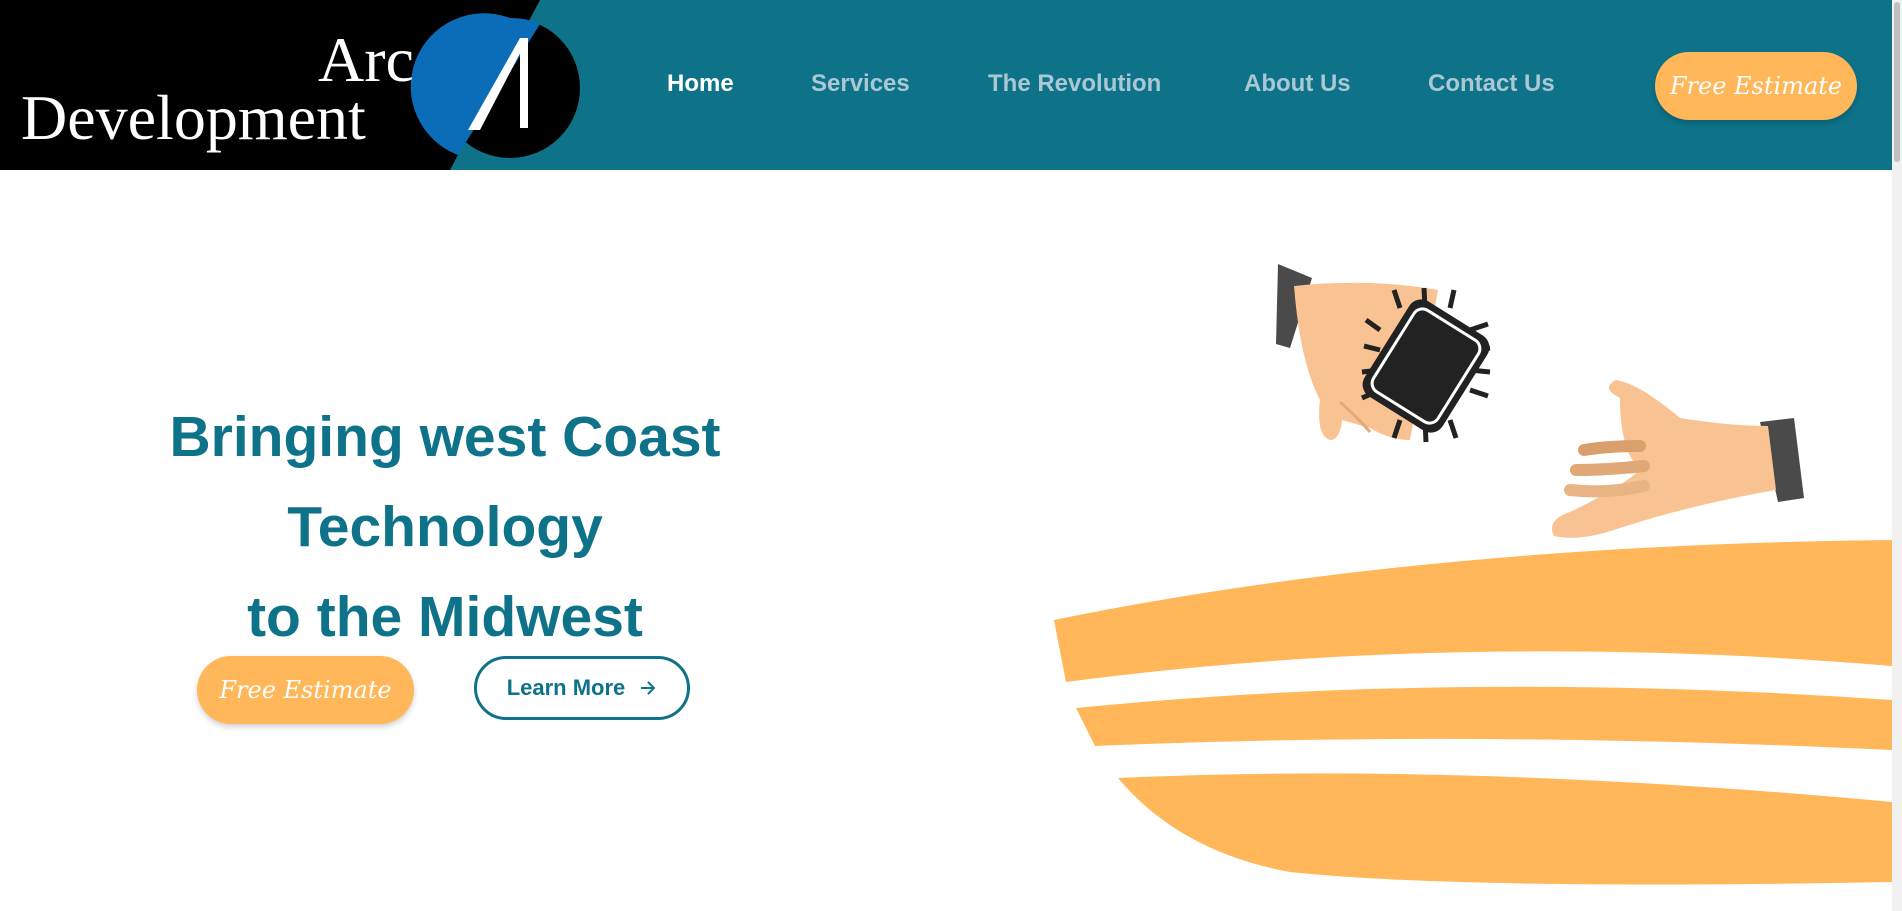 This screenshot has width=1902, height=911. What do you see at coordinates (860, 84) in the screenshot?
I see `nav-item-services: Services` at bounding box center [860, 84].